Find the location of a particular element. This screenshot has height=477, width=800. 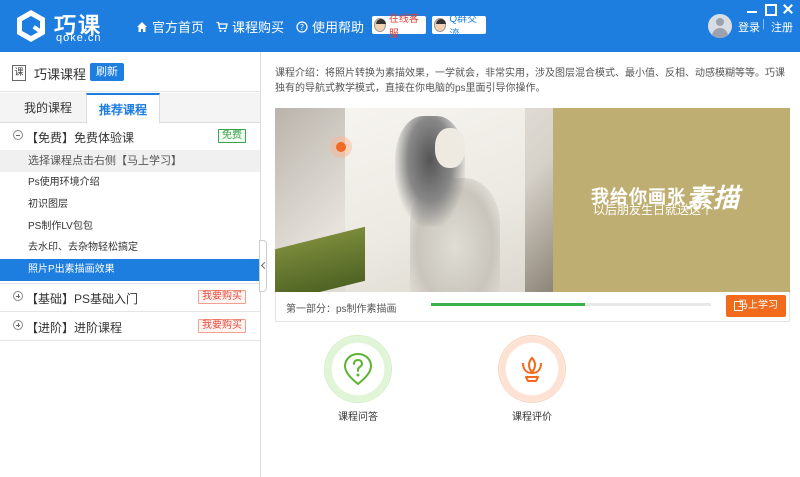

login-link: 登录 is located at coordinates (749, 27).